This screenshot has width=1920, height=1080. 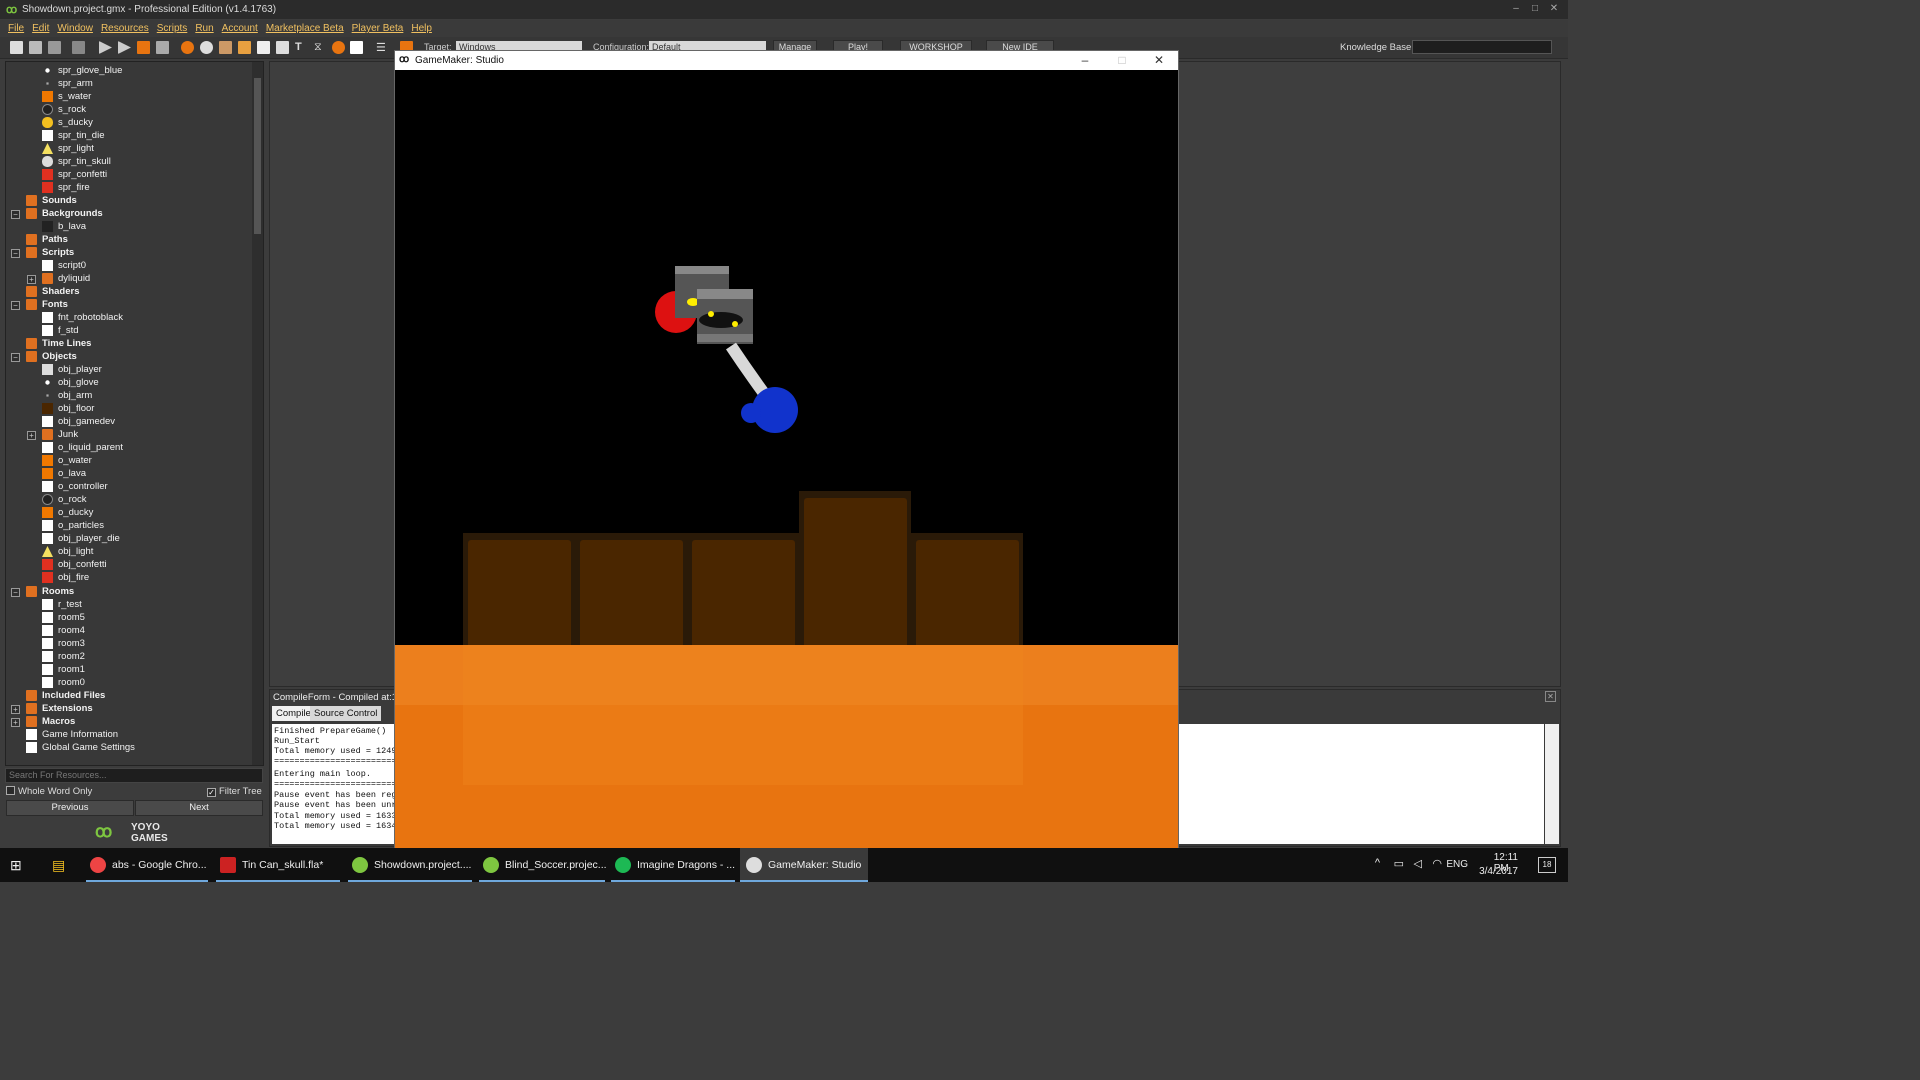 What do you see at coordinates (1554, 9) in the screenshot?
I see `close-button: ✕` at bounding box center [1554, 9].